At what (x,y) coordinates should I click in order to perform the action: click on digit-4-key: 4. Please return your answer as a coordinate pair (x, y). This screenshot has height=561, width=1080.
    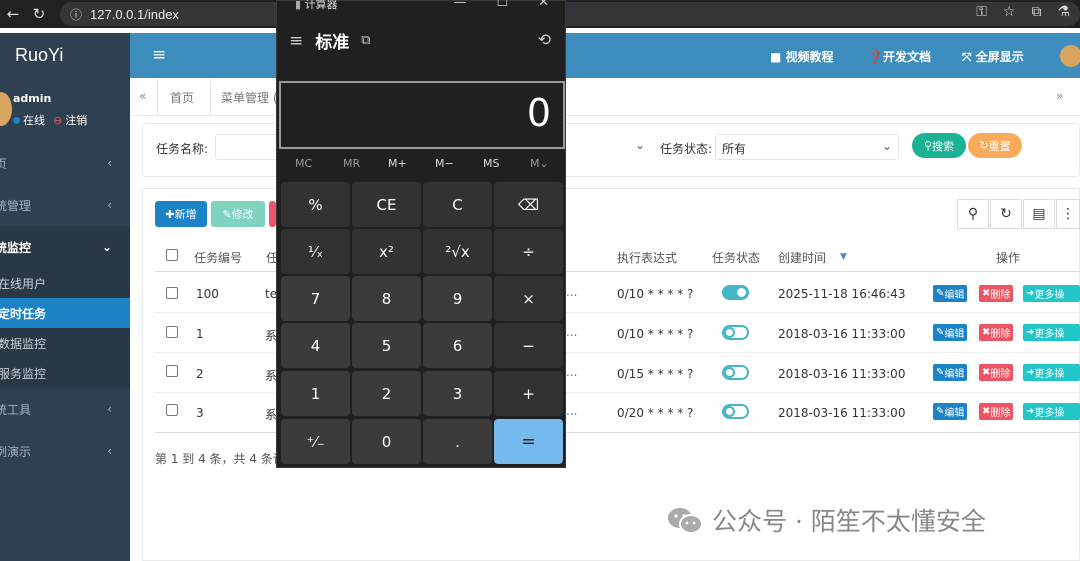
    Looking at the image, I should click on (315, 345).